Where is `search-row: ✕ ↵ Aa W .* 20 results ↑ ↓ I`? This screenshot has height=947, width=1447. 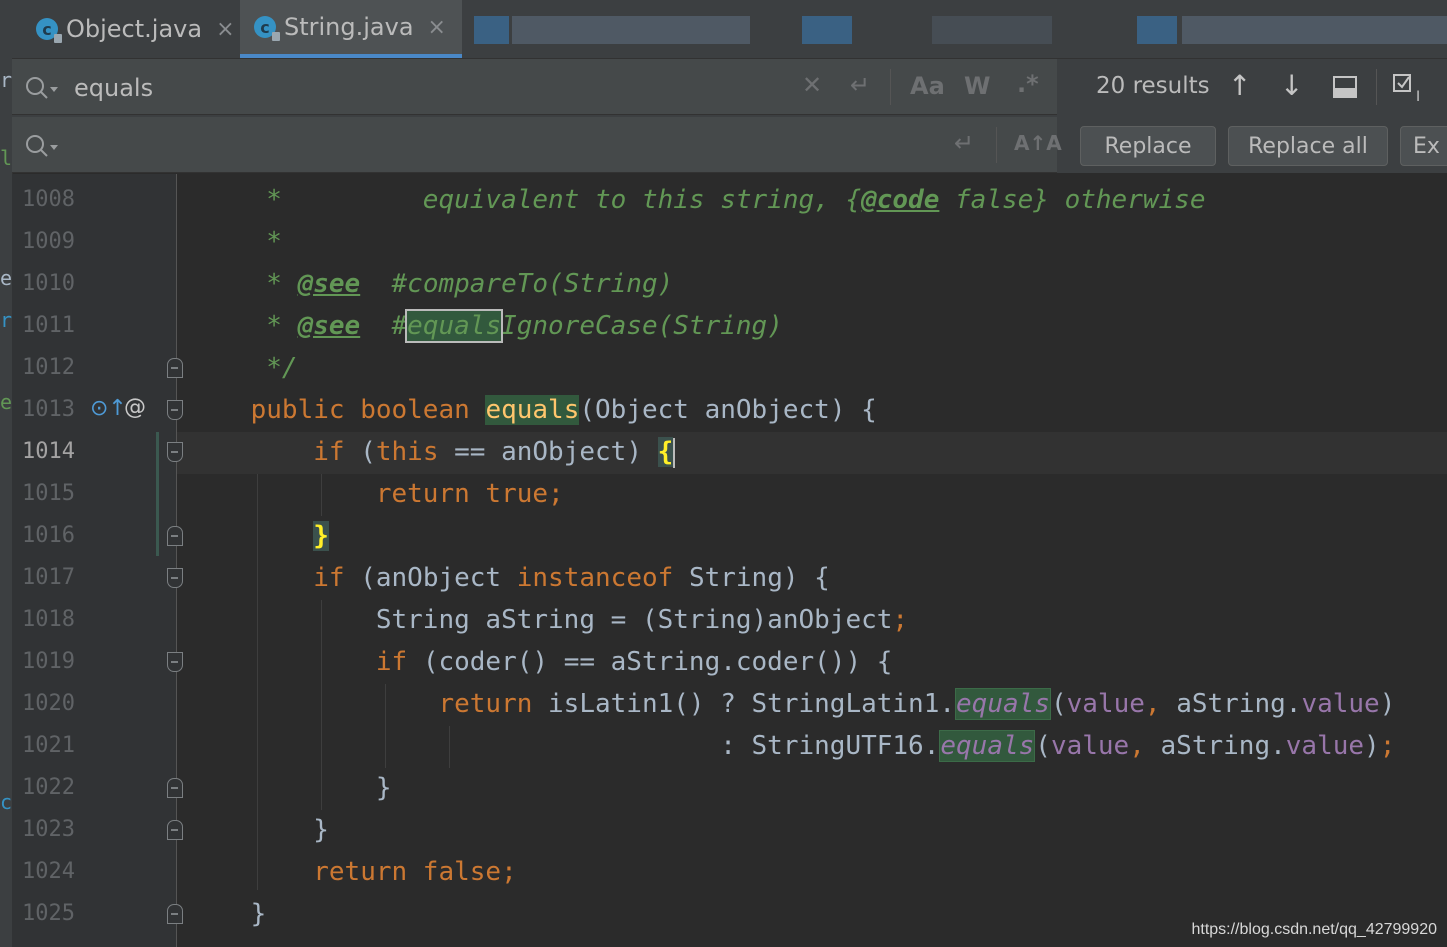
search-row: ✕ ↵ Aa W .* 20 results ↑ ↓ I is located at coordinates (729, 87).